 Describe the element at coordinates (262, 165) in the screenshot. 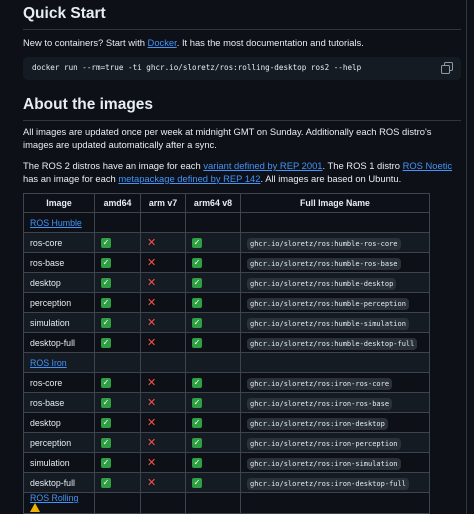

I see `rep-2001-link: variant defined by REP 2001` at that location.